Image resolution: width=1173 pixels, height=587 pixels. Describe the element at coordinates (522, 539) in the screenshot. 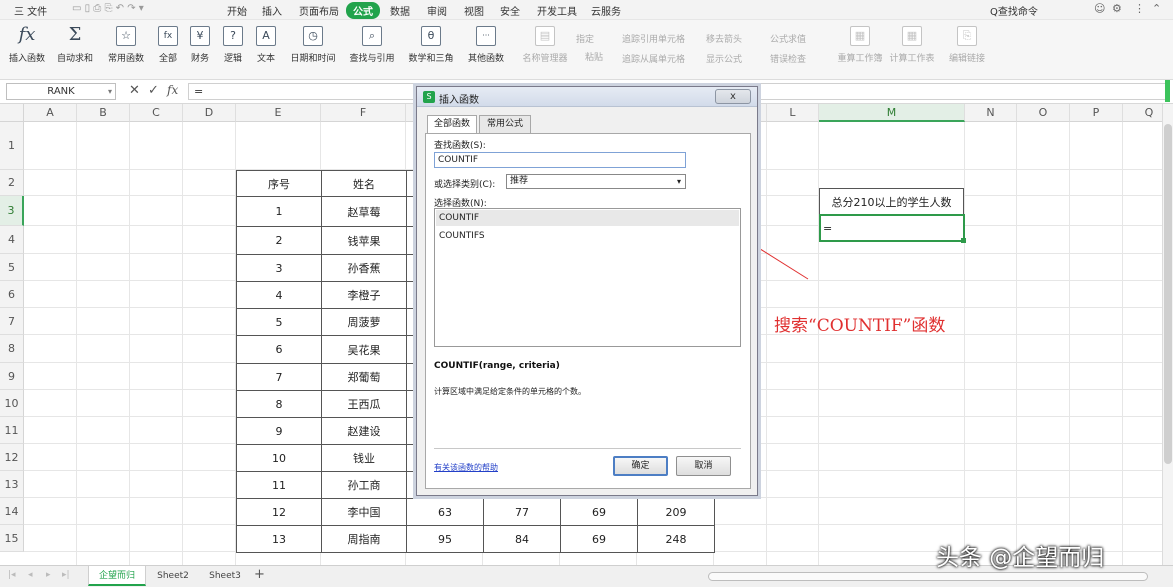

I see `table-cell: 84` at that location.